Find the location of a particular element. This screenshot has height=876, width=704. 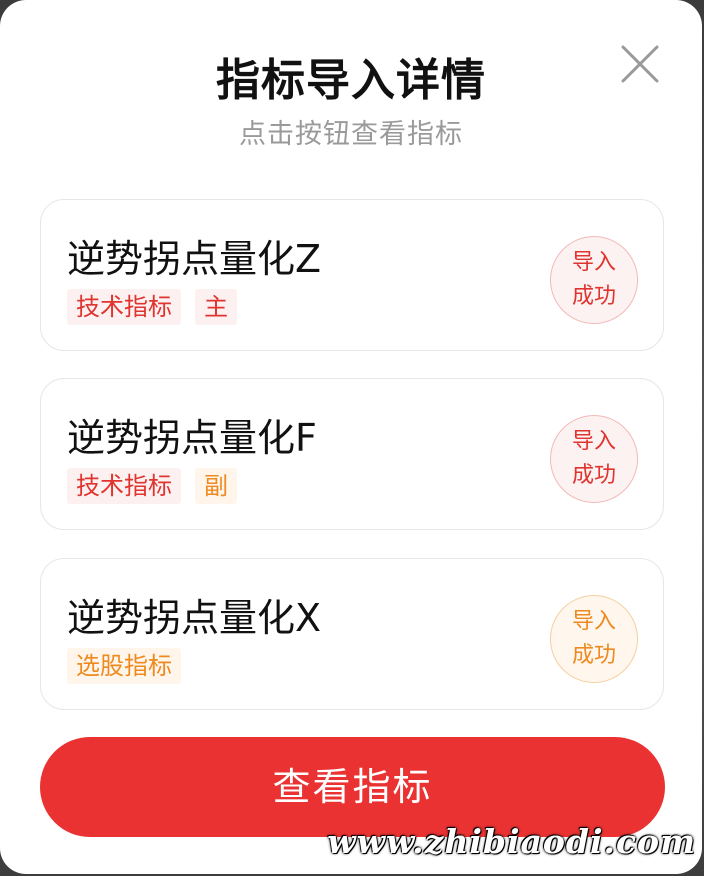

indicator-tags: 选股指标 is located at coordinates (124, 666).